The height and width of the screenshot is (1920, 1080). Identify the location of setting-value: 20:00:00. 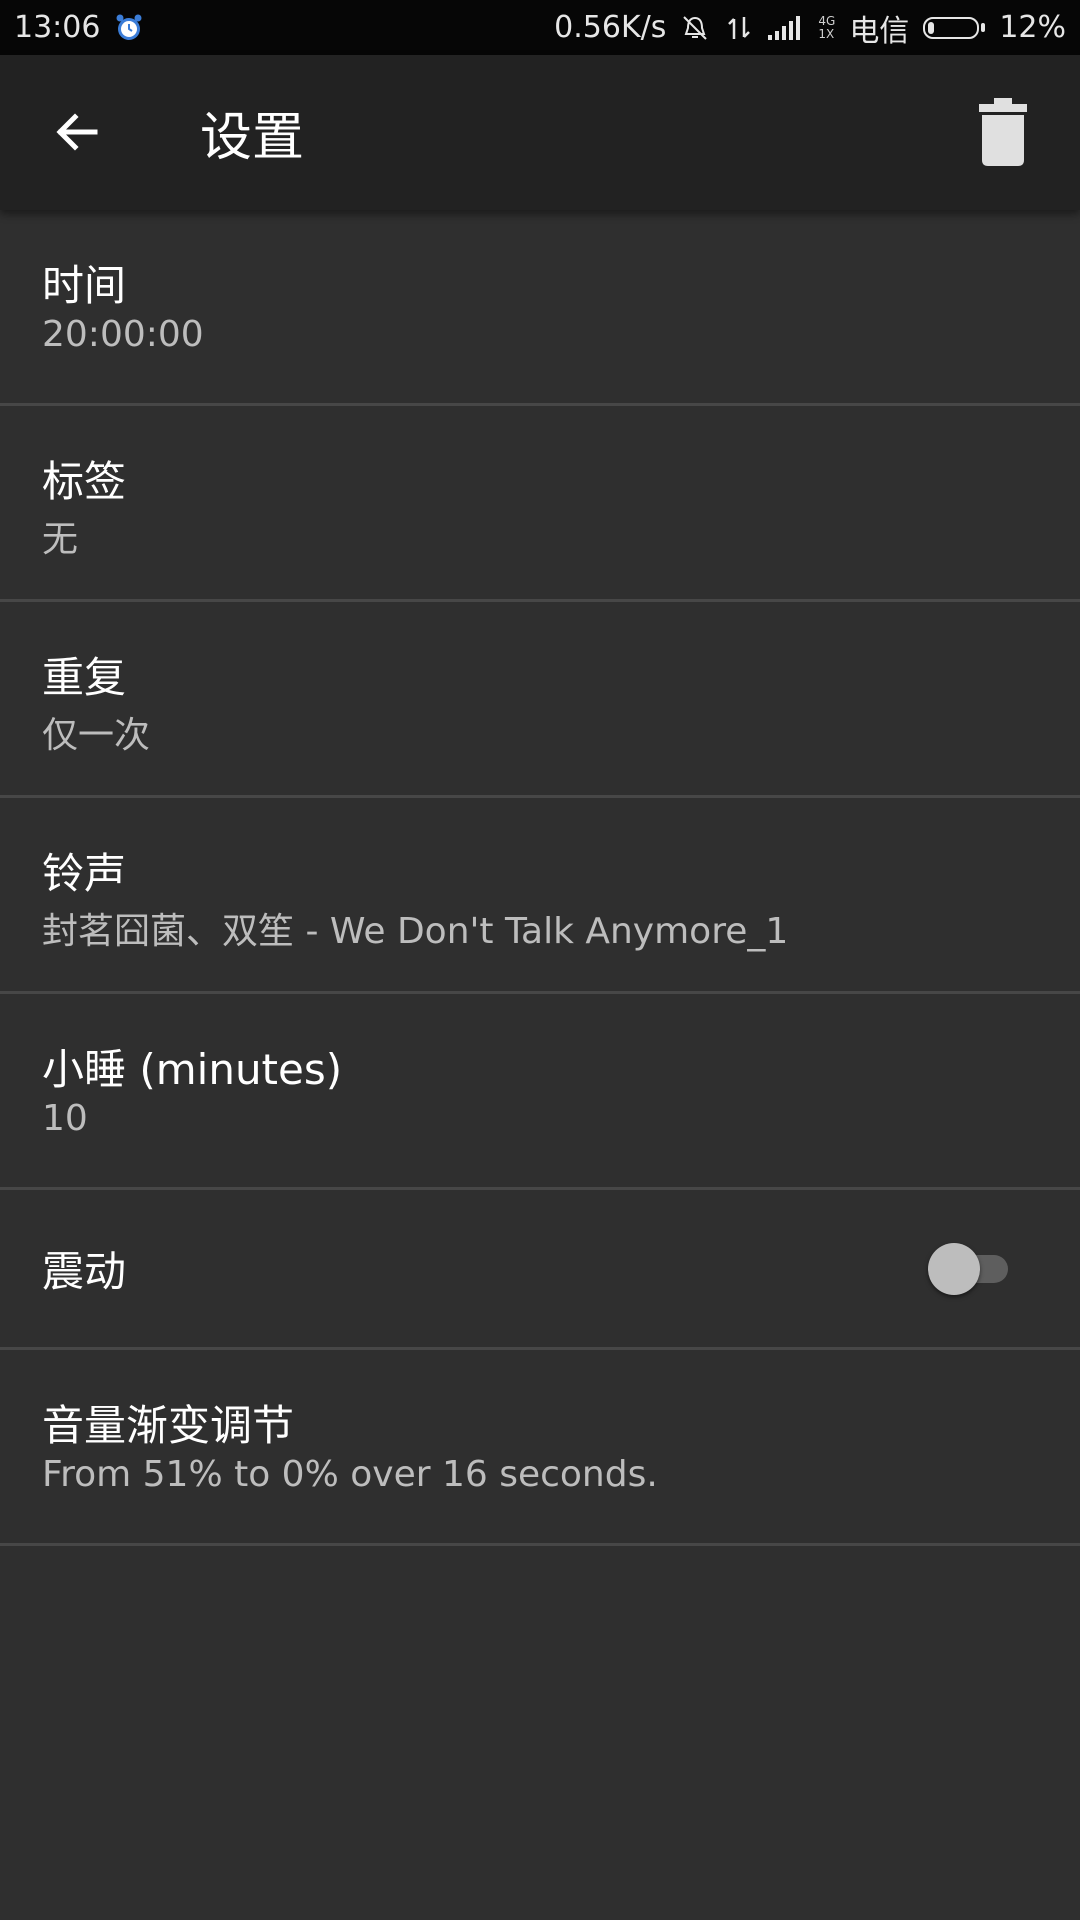
(123, 334).